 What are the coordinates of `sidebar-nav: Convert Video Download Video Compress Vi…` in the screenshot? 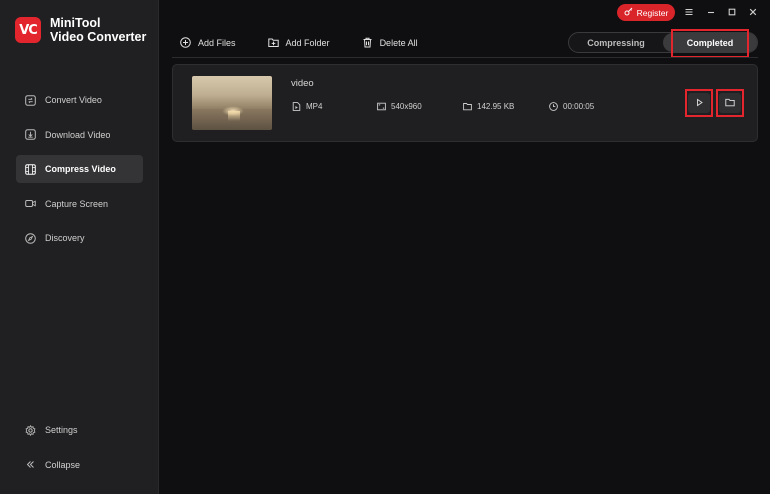 It's located at (79, 172).